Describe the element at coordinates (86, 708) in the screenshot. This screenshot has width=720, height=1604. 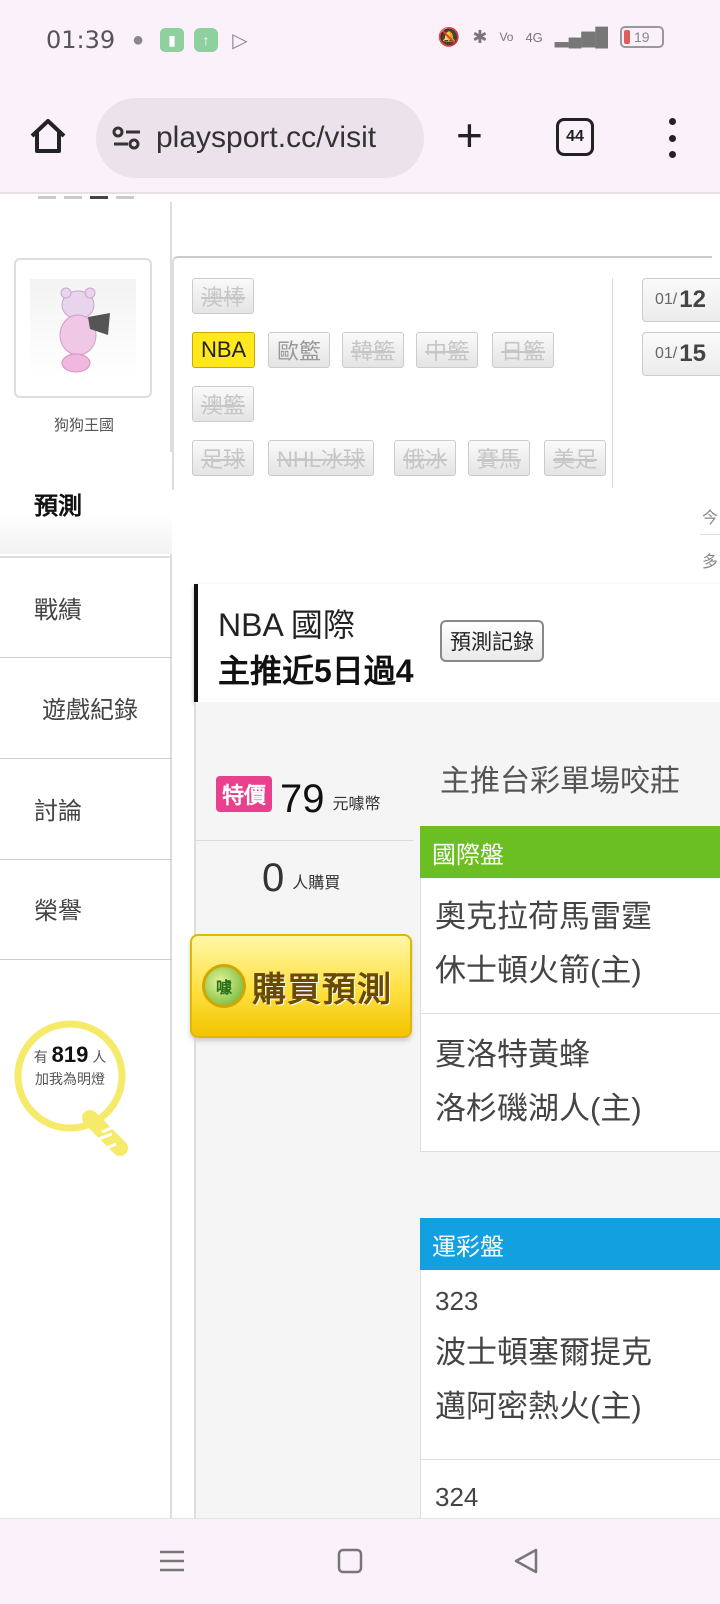
I see `nav-item-game-log: 遊戲紀錄` at that location.